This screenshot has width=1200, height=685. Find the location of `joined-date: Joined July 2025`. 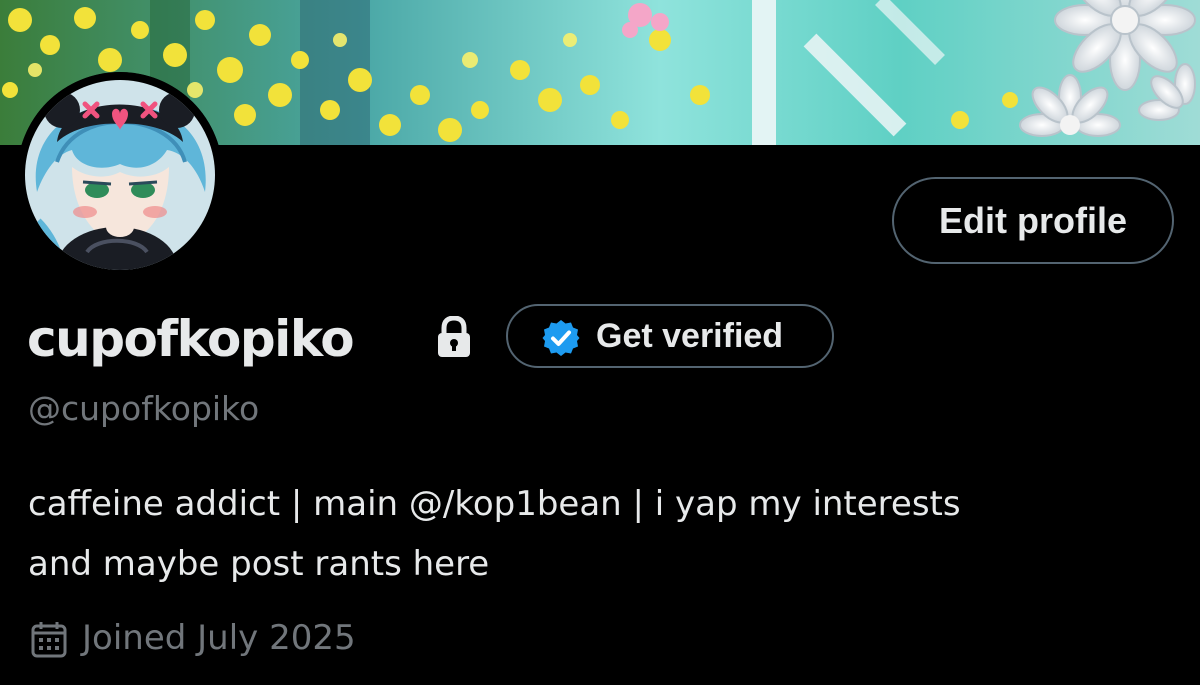

joined-date: Joined July 2025 is located at coordinates (219, 638).